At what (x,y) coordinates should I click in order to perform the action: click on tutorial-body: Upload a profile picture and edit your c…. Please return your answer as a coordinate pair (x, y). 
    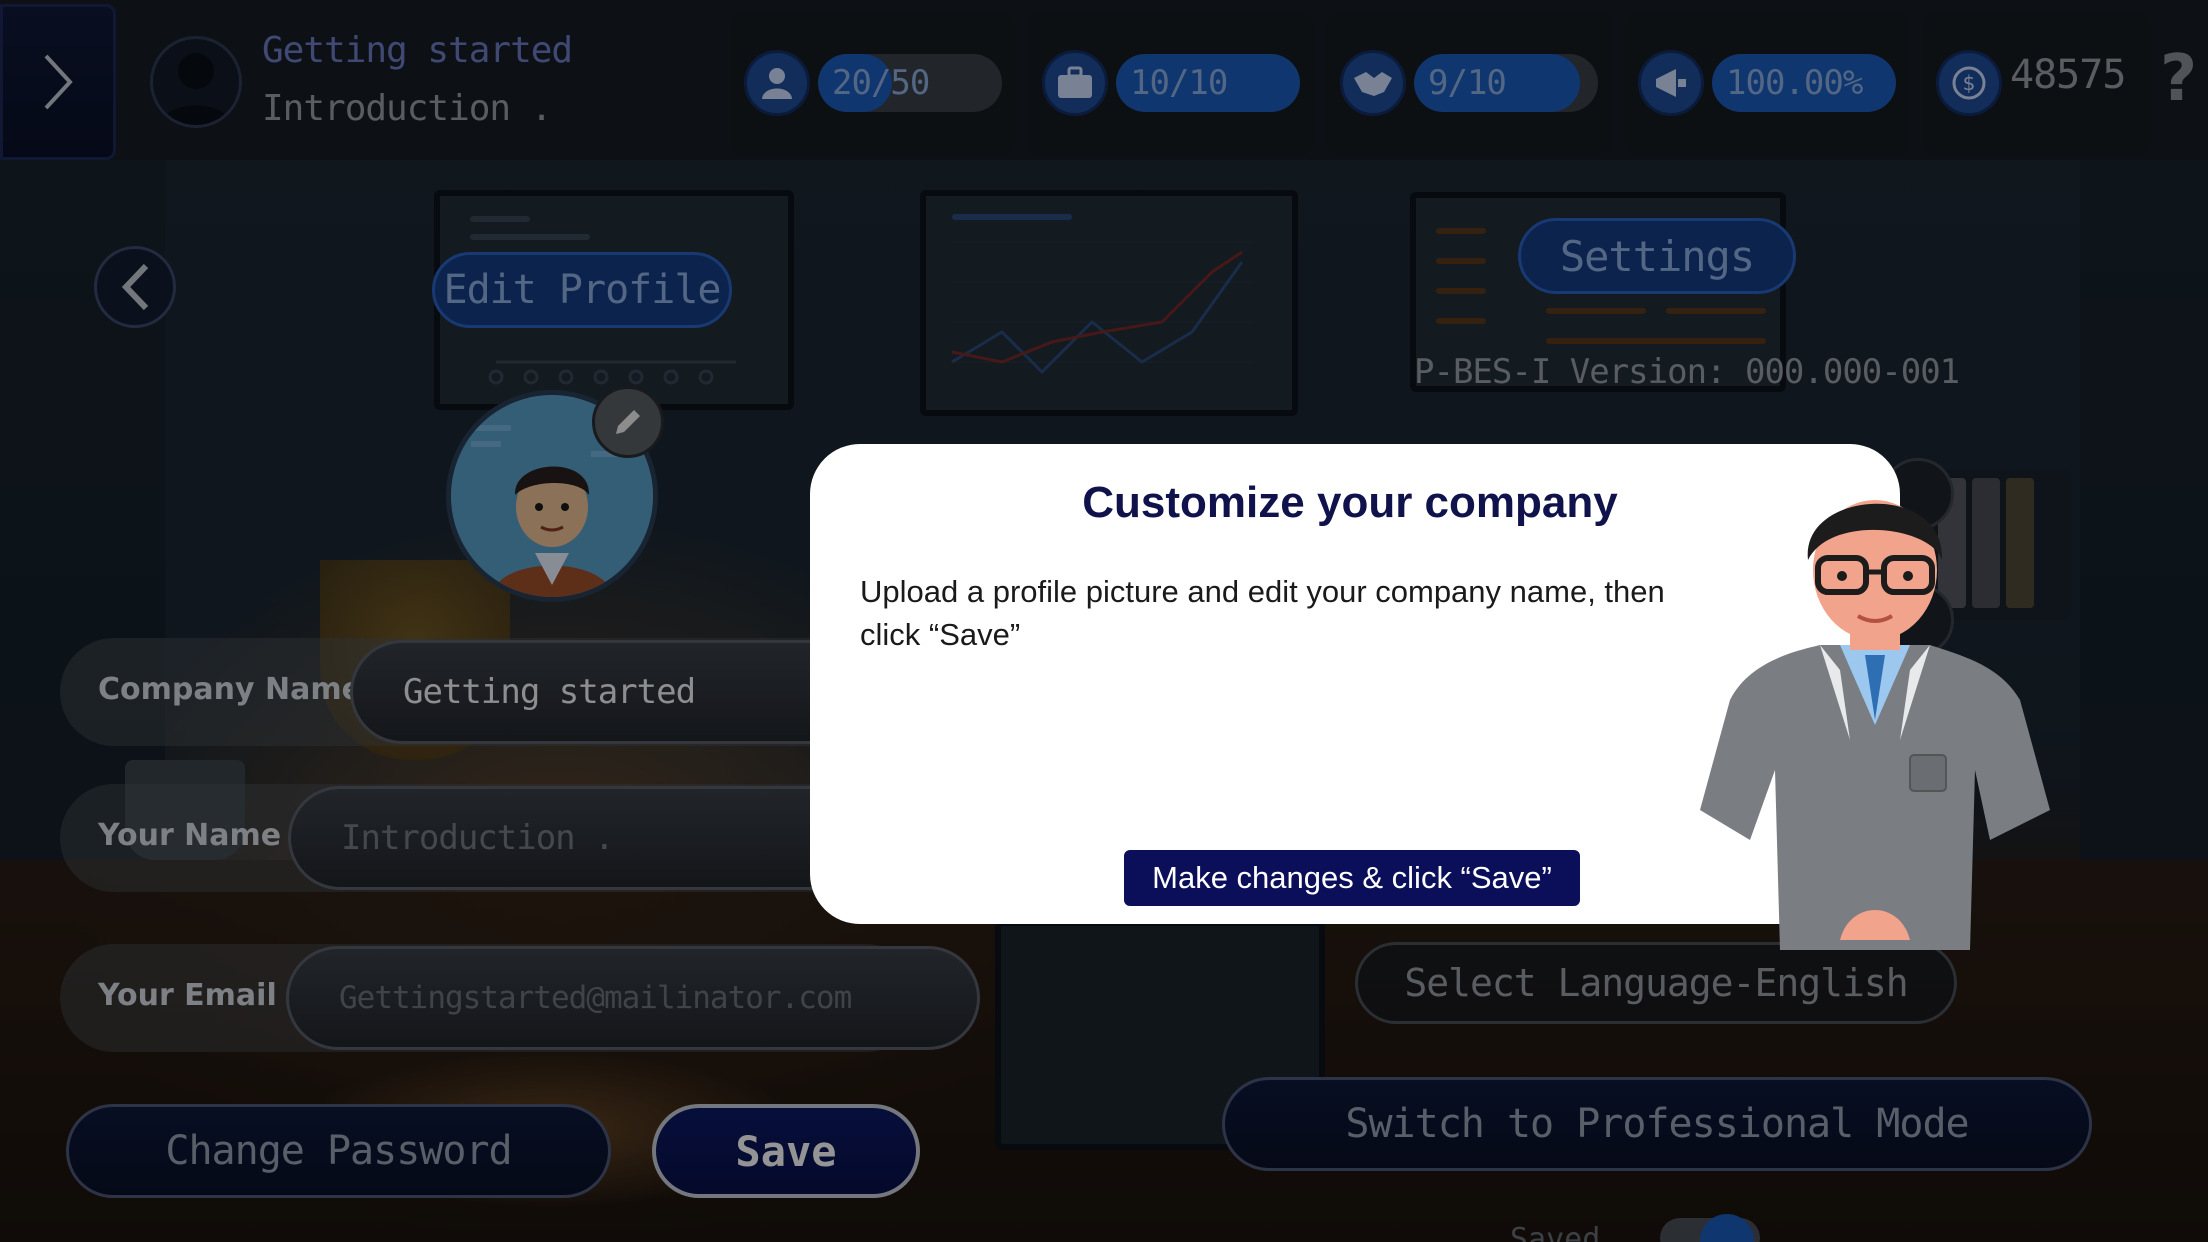
    Looking at the image, I should click on (1262, 613).